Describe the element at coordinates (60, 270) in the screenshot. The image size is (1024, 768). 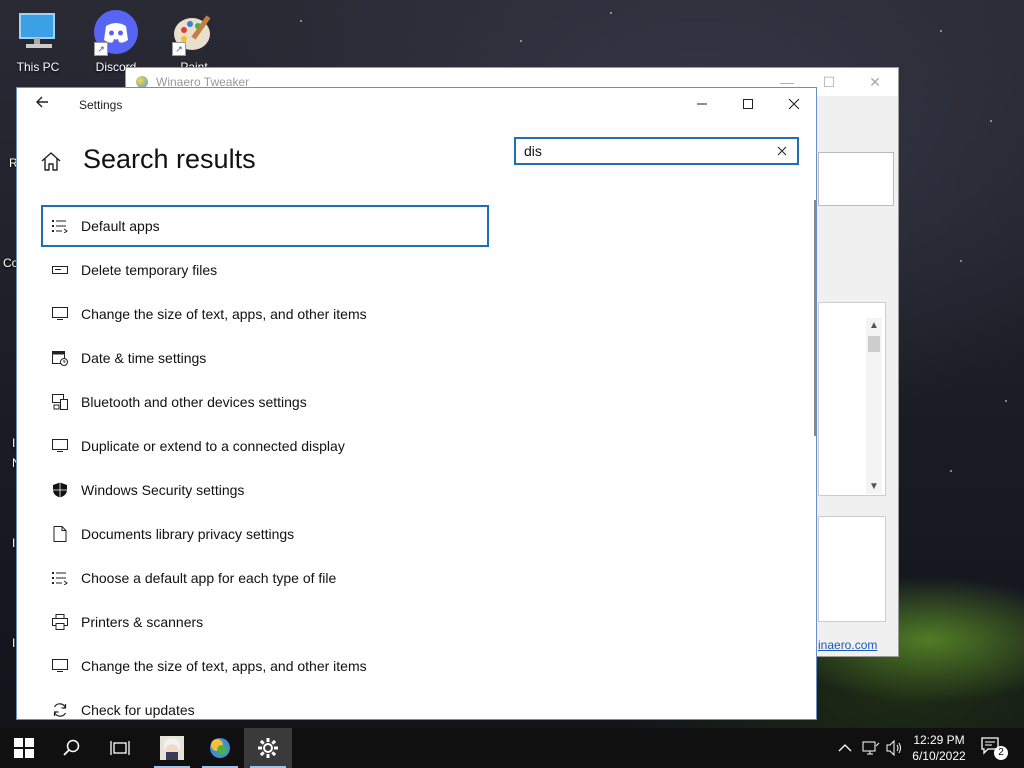
I see `storage-drive-icon` at that location.